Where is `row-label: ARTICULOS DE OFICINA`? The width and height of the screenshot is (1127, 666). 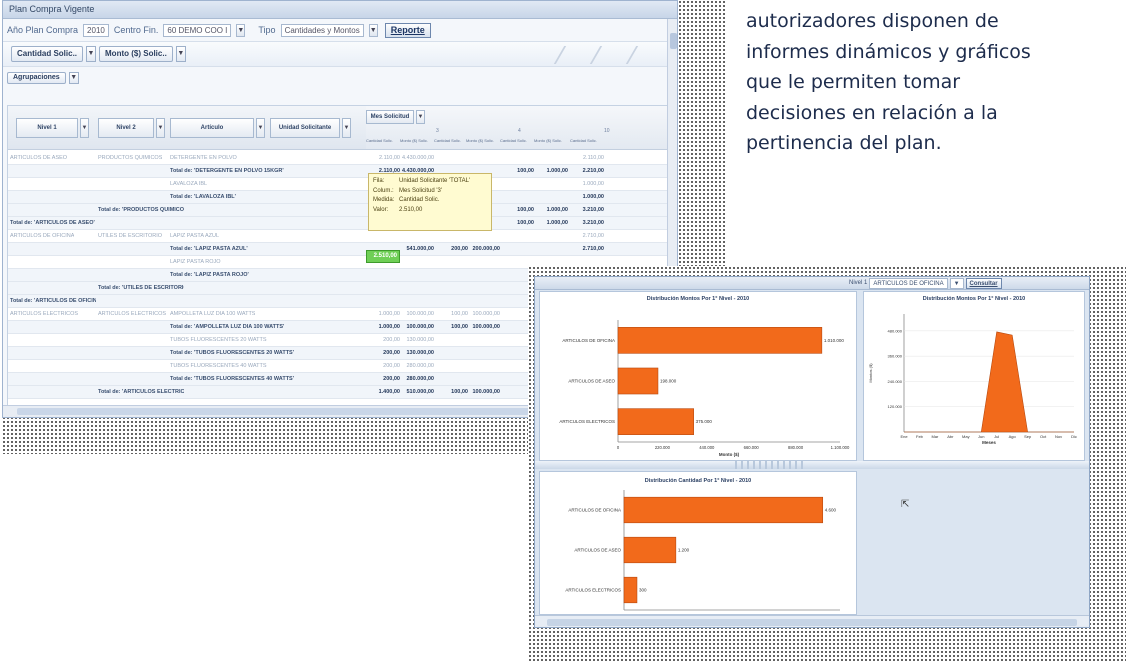 row-label: ARTICULOS DE OFICINA is located at coordinates (42, 236).